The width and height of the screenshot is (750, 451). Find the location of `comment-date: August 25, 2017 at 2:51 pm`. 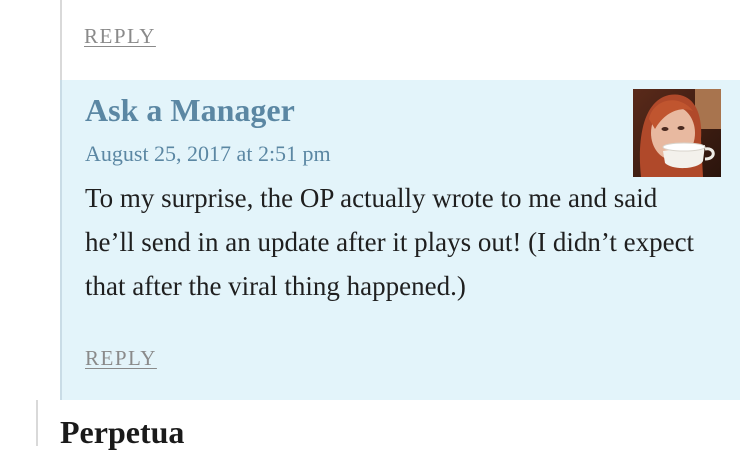

comment-date: August 25, 2017 at 2:51 pm is located at coordinates (208, 154).